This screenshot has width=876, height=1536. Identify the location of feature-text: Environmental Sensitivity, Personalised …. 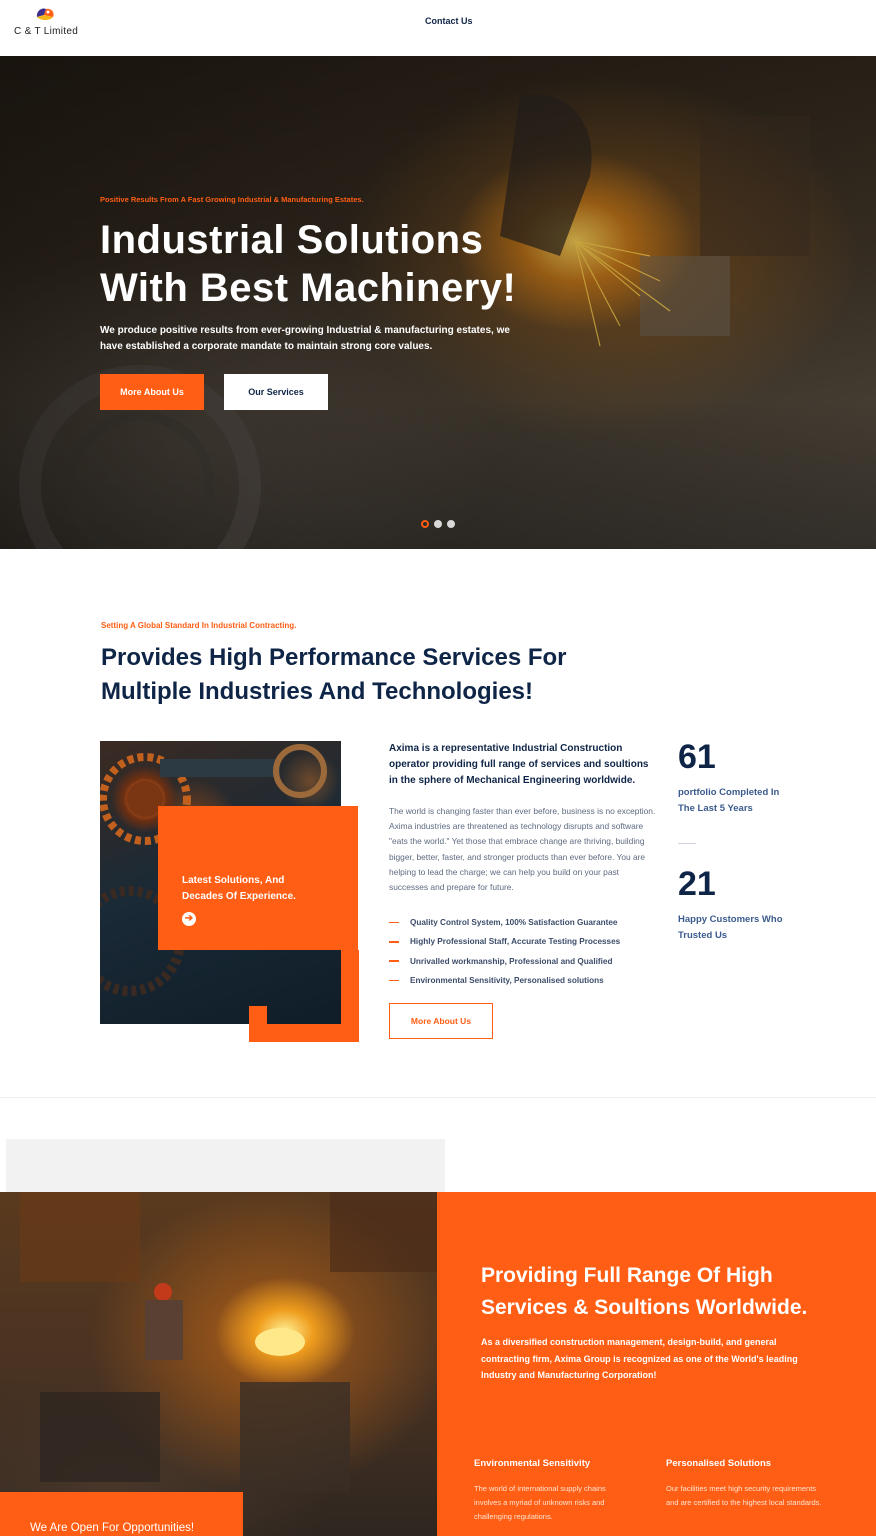
(507, 981).